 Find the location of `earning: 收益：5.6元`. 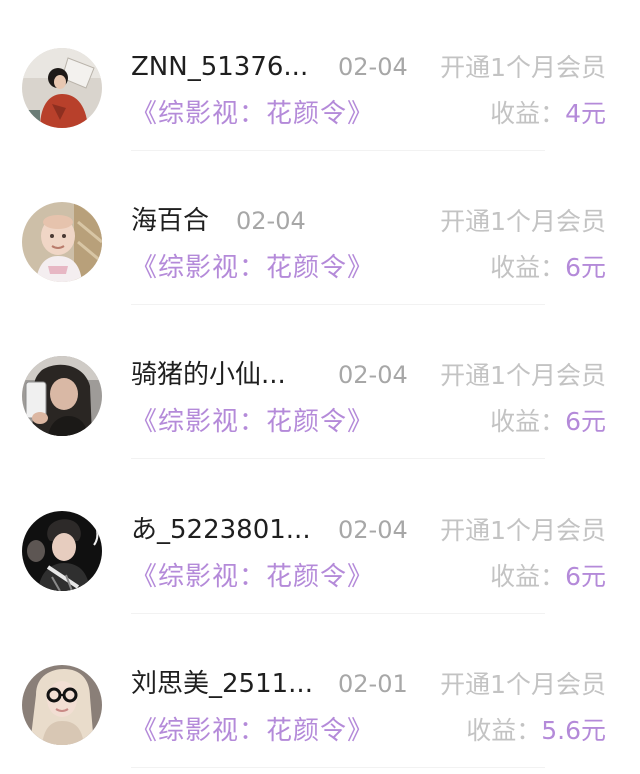

earning: 收益：5.6元 is located at coordinates (536, 731).